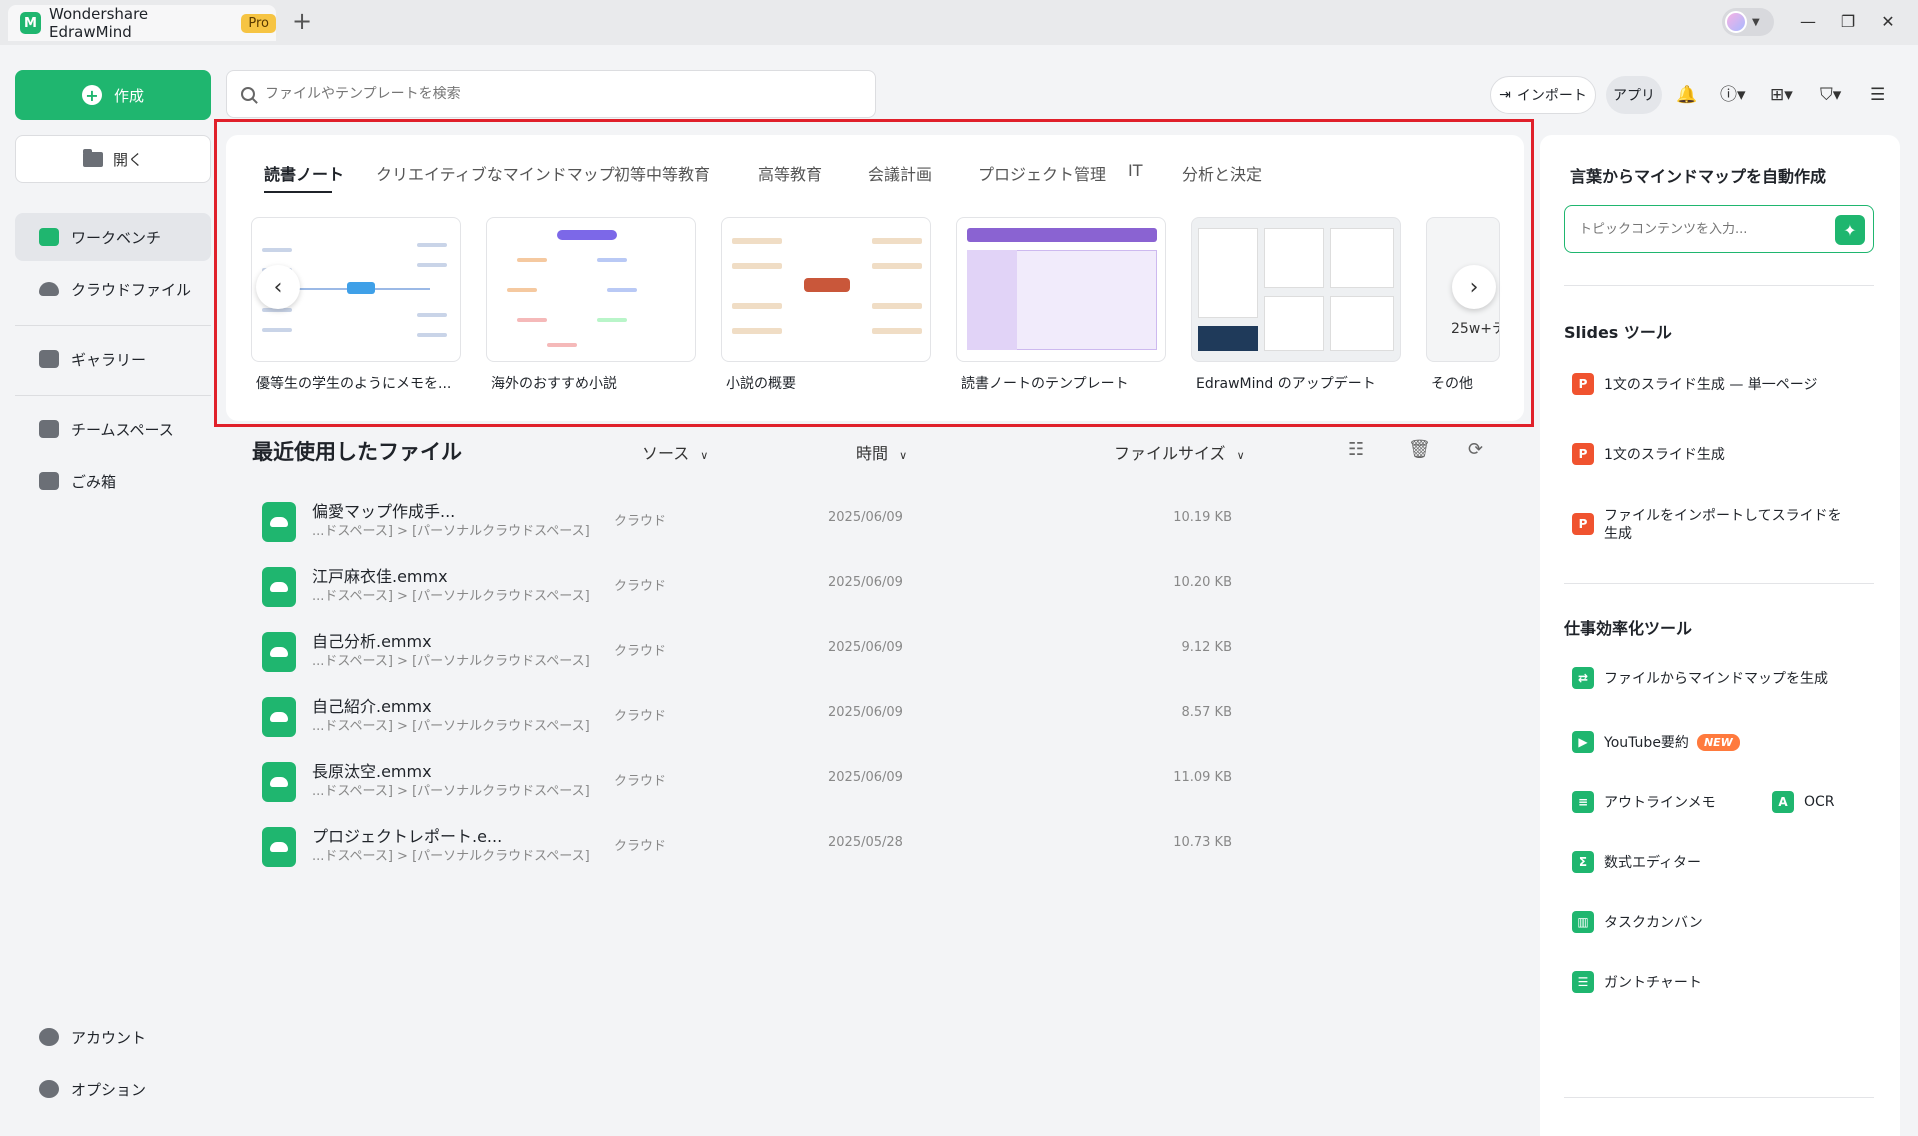  Describe the element at coordinates (1888, 22) in the screenshot. I see `close-button: ✕` at that location.